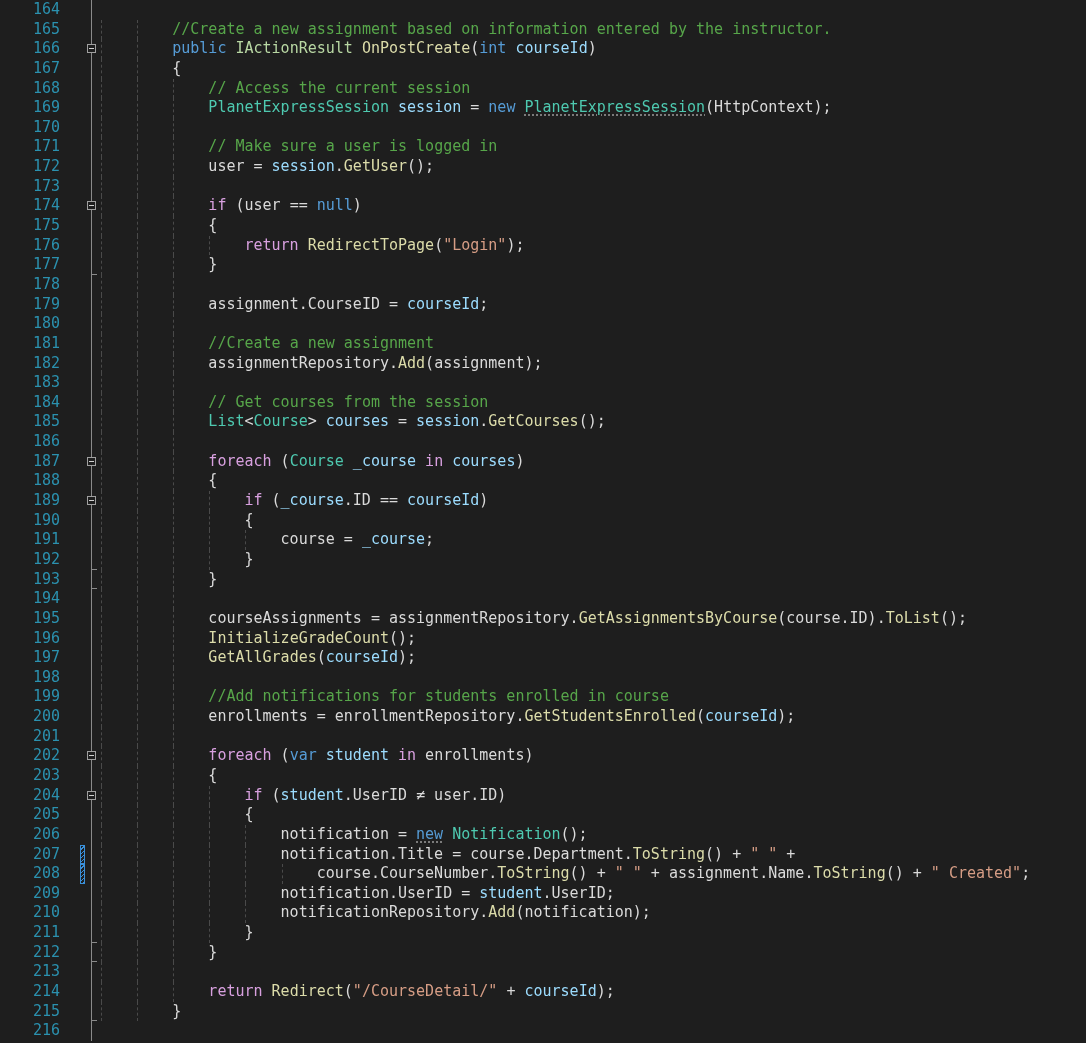 This screenshot has height=1043, width=1086. Describe the element at coordinates (538, 854) in the screenshot. I see `code-line: notification.Title = course.Department.ToString() + " " +` at that location.